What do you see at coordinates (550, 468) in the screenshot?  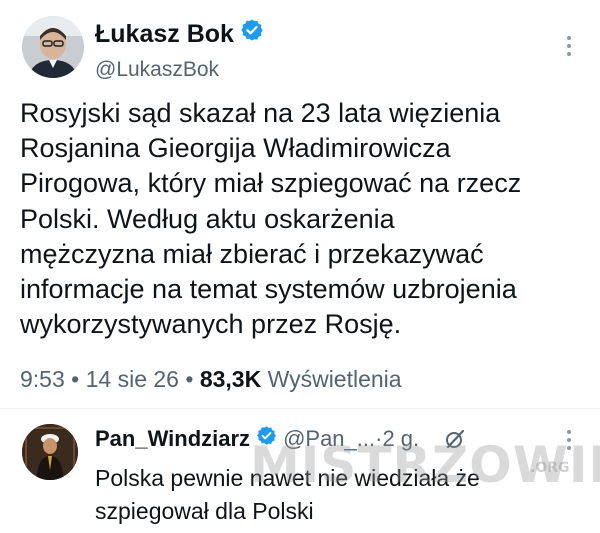 I see `watermark-sub: .ORG` at bounding box center [550, 468].